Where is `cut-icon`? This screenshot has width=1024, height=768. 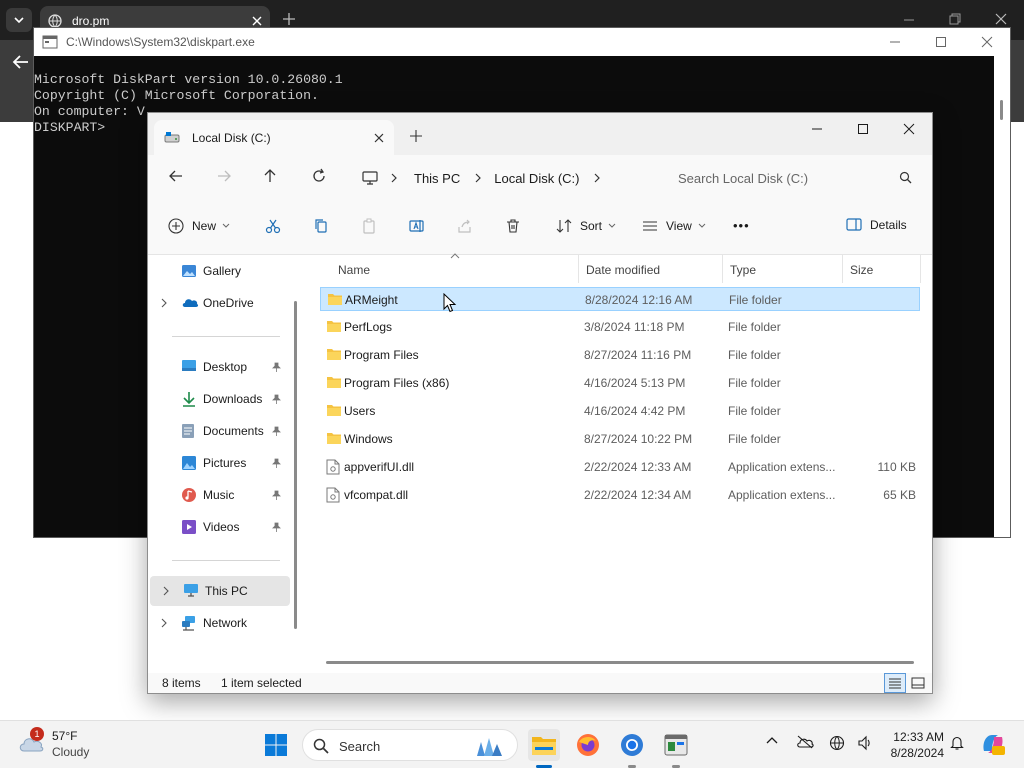
cut-icon is located at coordinates (273, 226).